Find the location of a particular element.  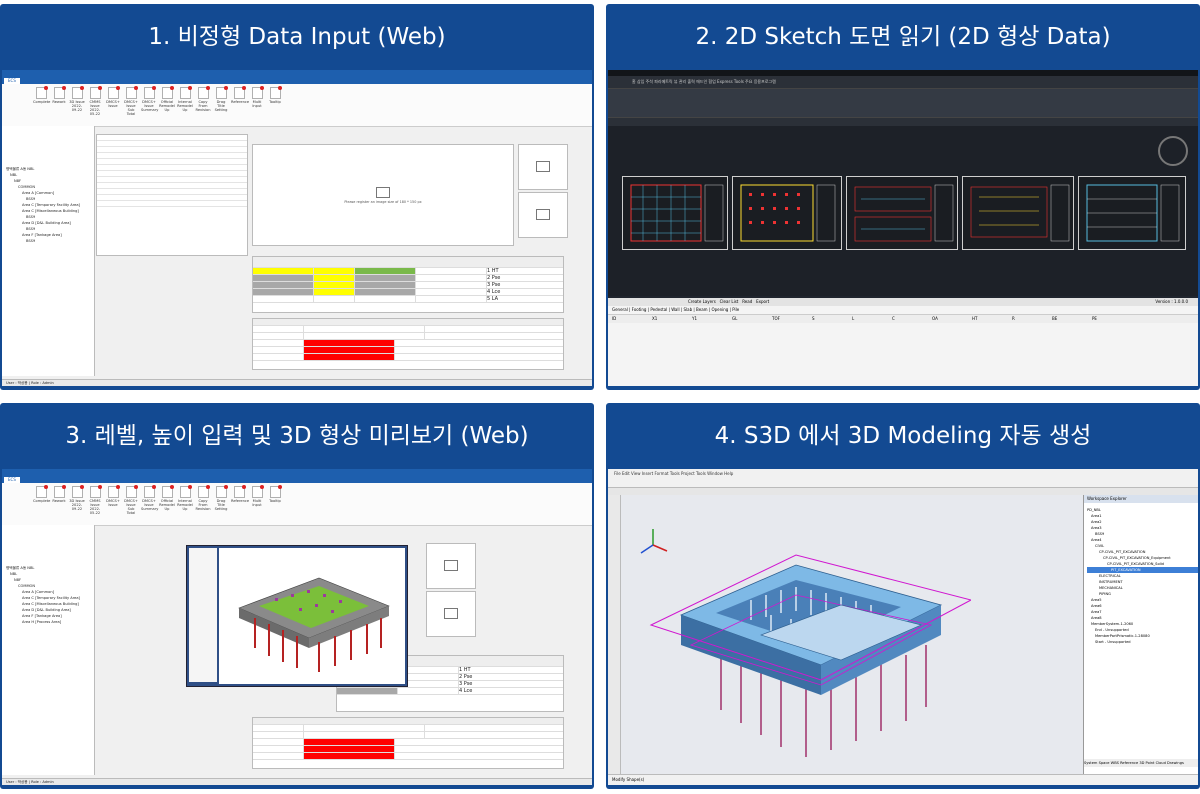

tab-pile: Pile is located at coordinates (735, 309).